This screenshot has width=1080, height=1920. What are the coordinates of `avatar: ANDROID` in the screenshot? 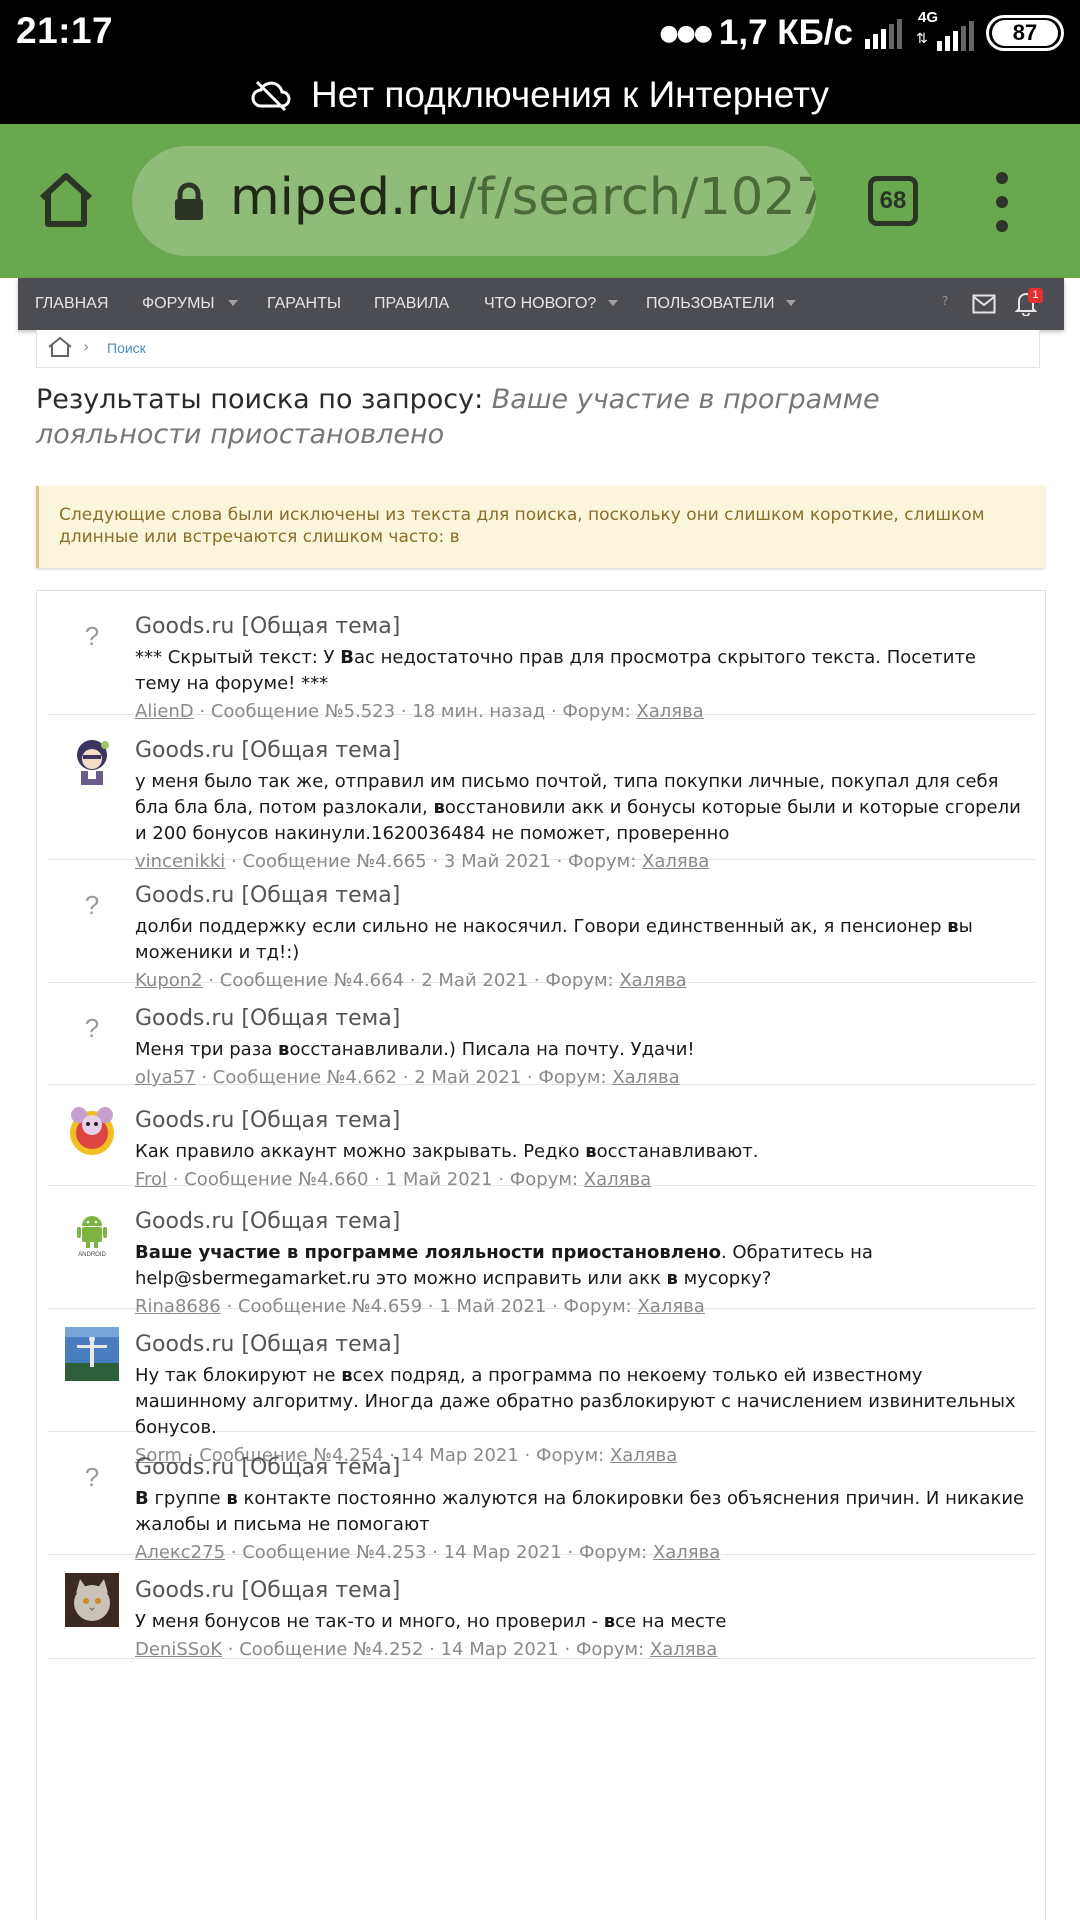 It's located at (92, 1231).